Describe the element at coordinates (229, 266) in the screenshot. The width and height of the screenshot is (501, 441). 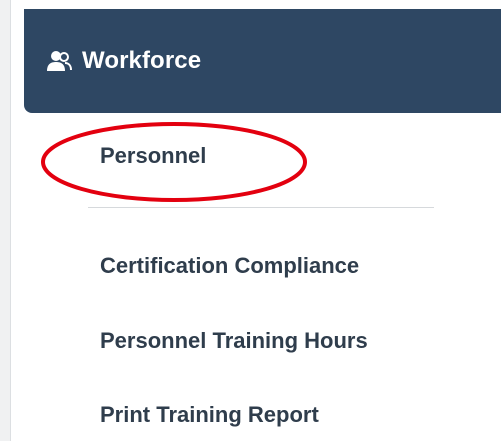
I see `menu-item-certification-compliance: Certification Compliance` at that location.